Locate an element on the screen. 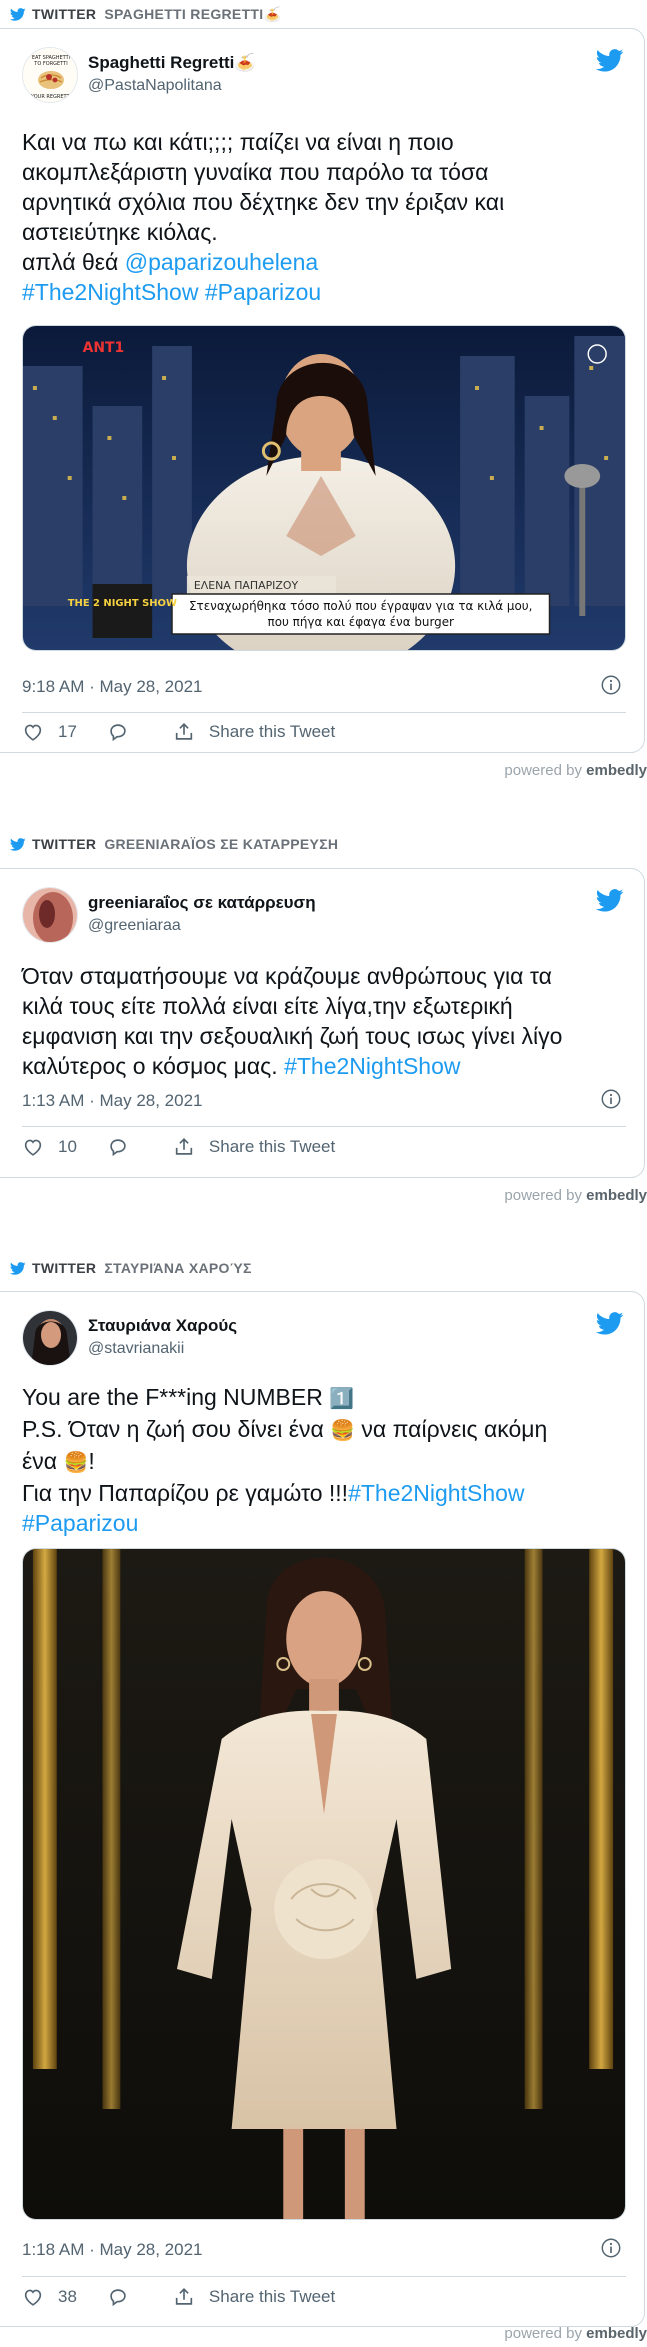 Image resolution: width=647 pixels, height=2347 pixels. label-source: TWITTER is located at coordinates (64, 844).